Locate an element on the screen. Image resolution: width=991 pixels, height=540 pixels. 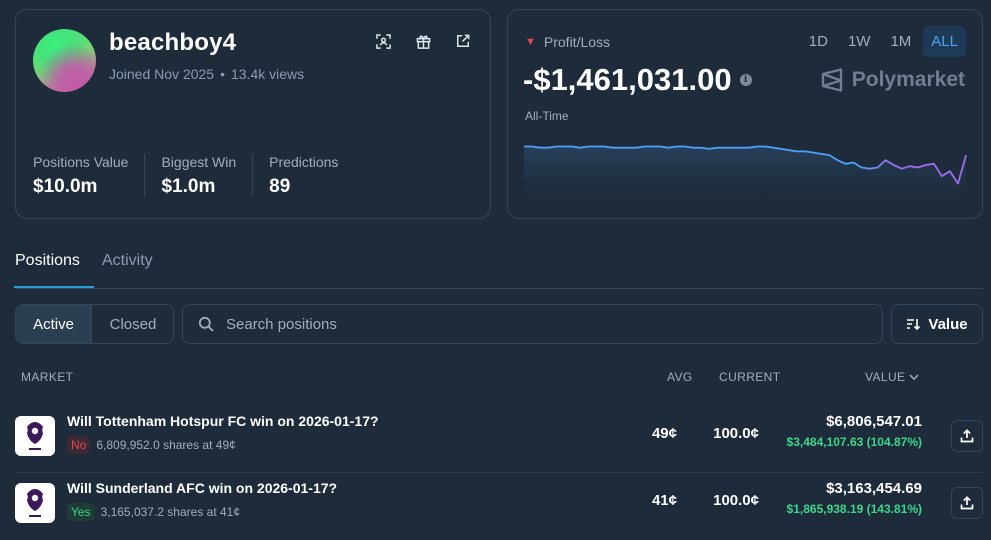
shares-text: 6,809,952.0 shares at 49¢ is located at coordinates (166, 445).